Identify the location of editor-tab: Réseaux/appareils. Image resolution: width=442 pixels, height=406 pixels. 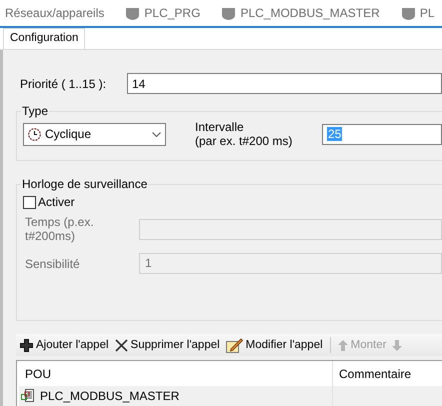
(55, 13).